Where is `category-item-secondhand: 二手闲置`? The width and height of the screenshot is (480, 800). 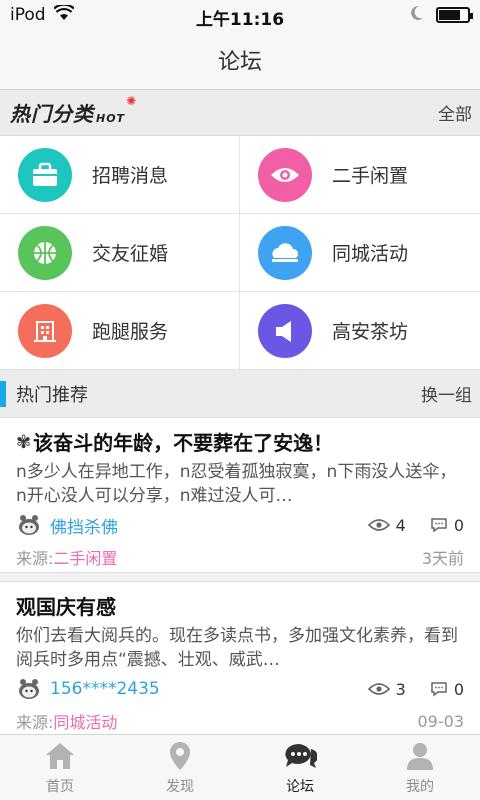 category-item-secondhand: 二手闲置 is located at coordinates (360, 175).